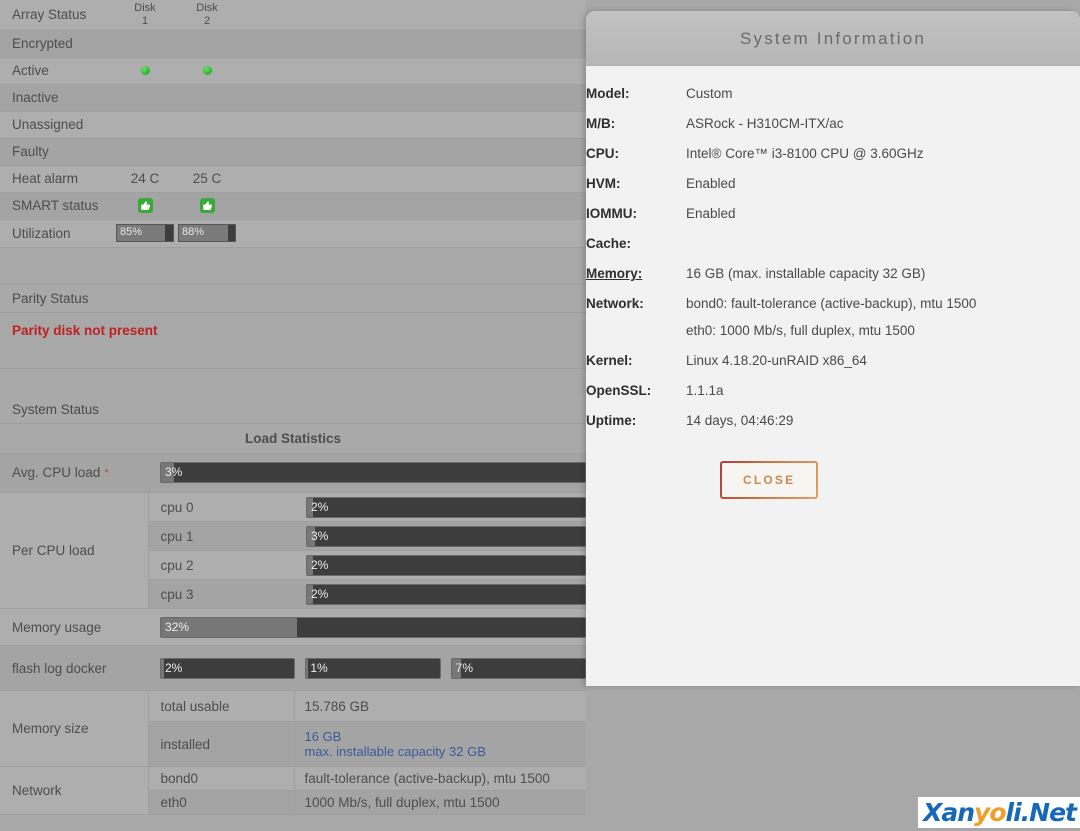 This screenshot has width=1080, height=831. I want to click on bar-fill, so click(307, 668).